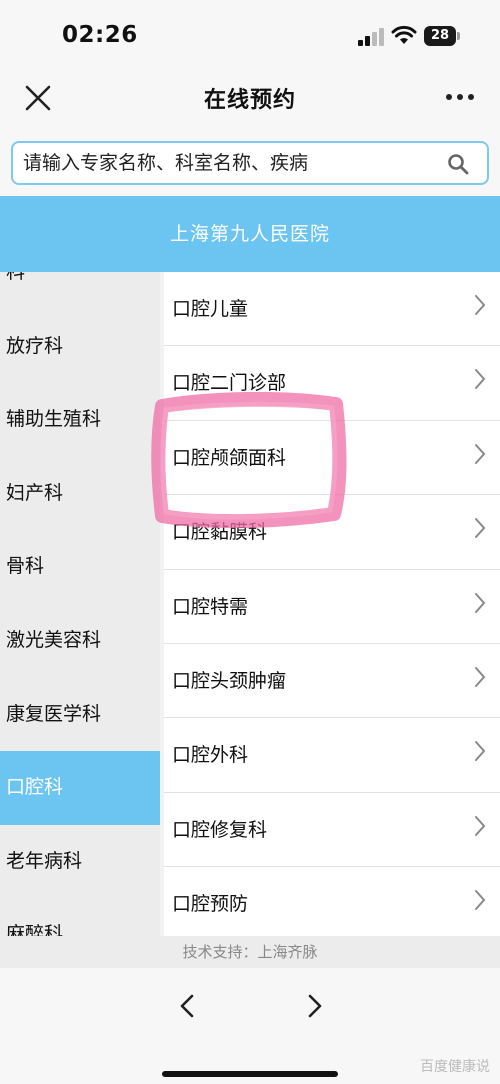  I want to click on sub-department-label: 口腔特需, so click(210, 606).